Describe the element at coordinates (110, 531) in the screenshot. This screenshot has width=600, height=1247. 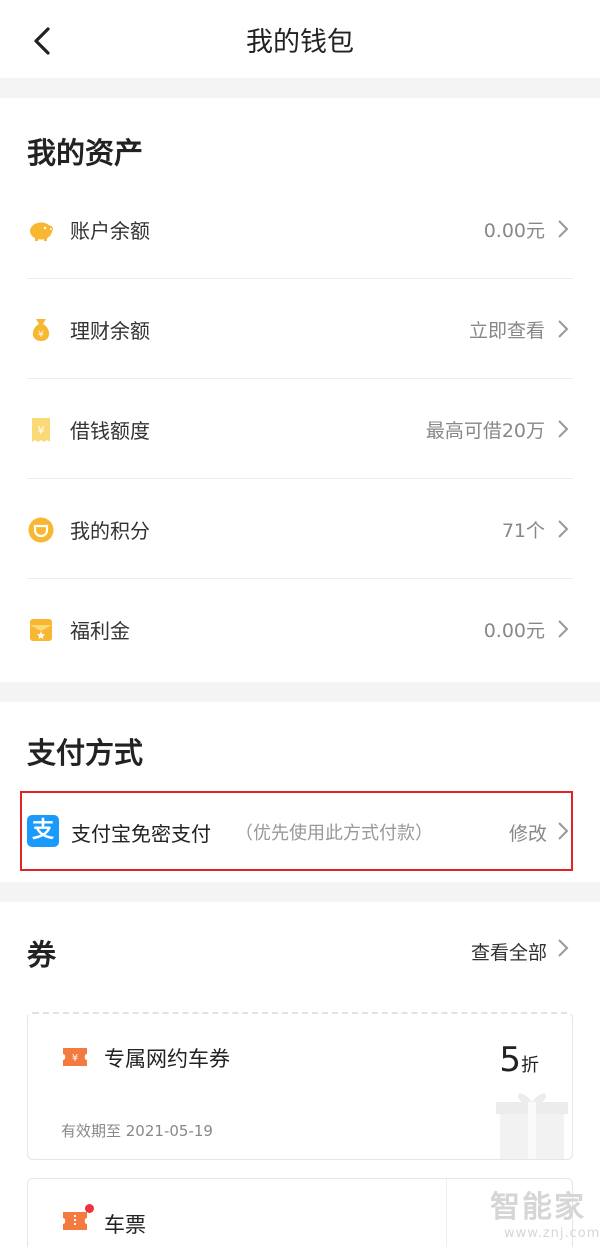
I see `asset-label: 我的积分` at that location.